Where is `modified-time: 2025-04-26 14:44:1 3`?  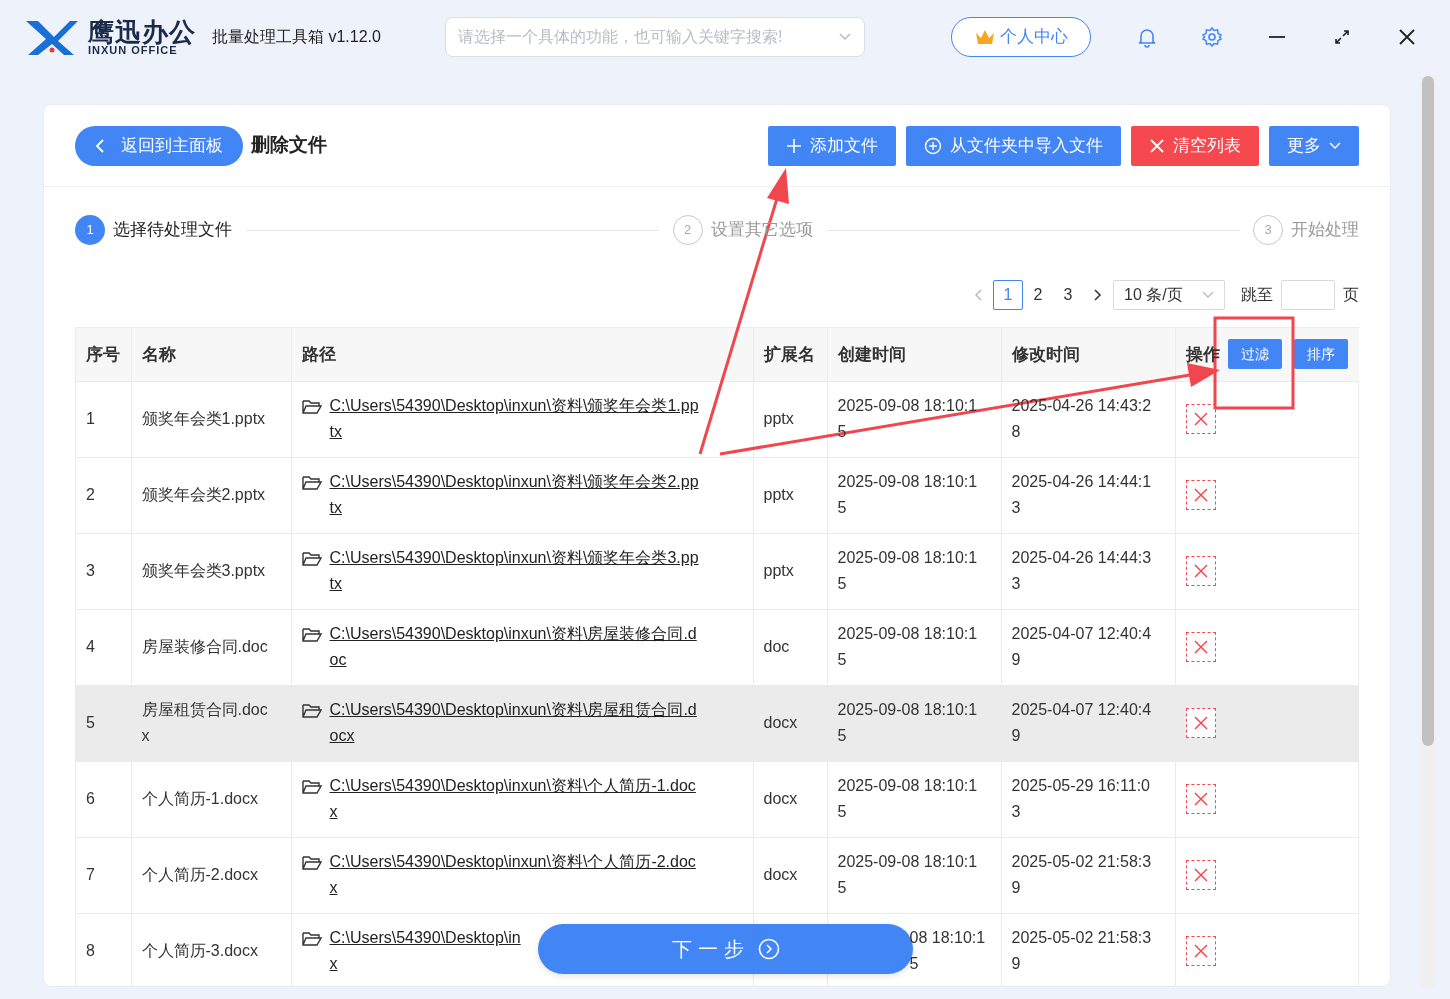
modified-time: 2025-04-26 14:44:1 3 is located at coordinates (1081, 494).